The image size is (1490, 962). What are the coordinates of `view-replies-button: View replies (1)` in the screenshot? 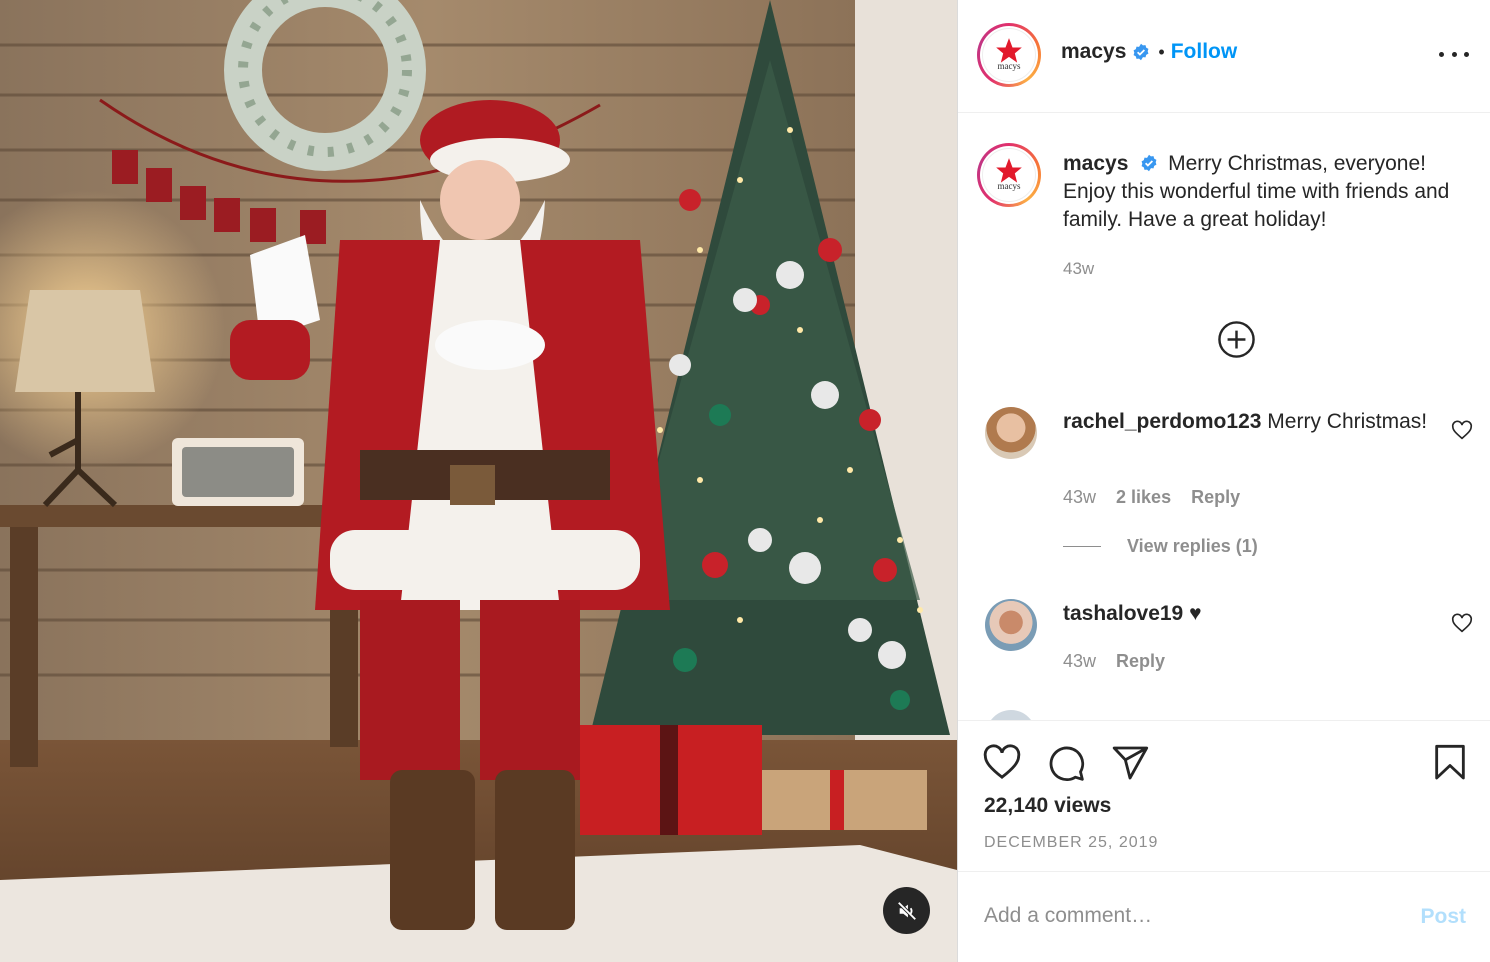 It's located at (1160, 546).